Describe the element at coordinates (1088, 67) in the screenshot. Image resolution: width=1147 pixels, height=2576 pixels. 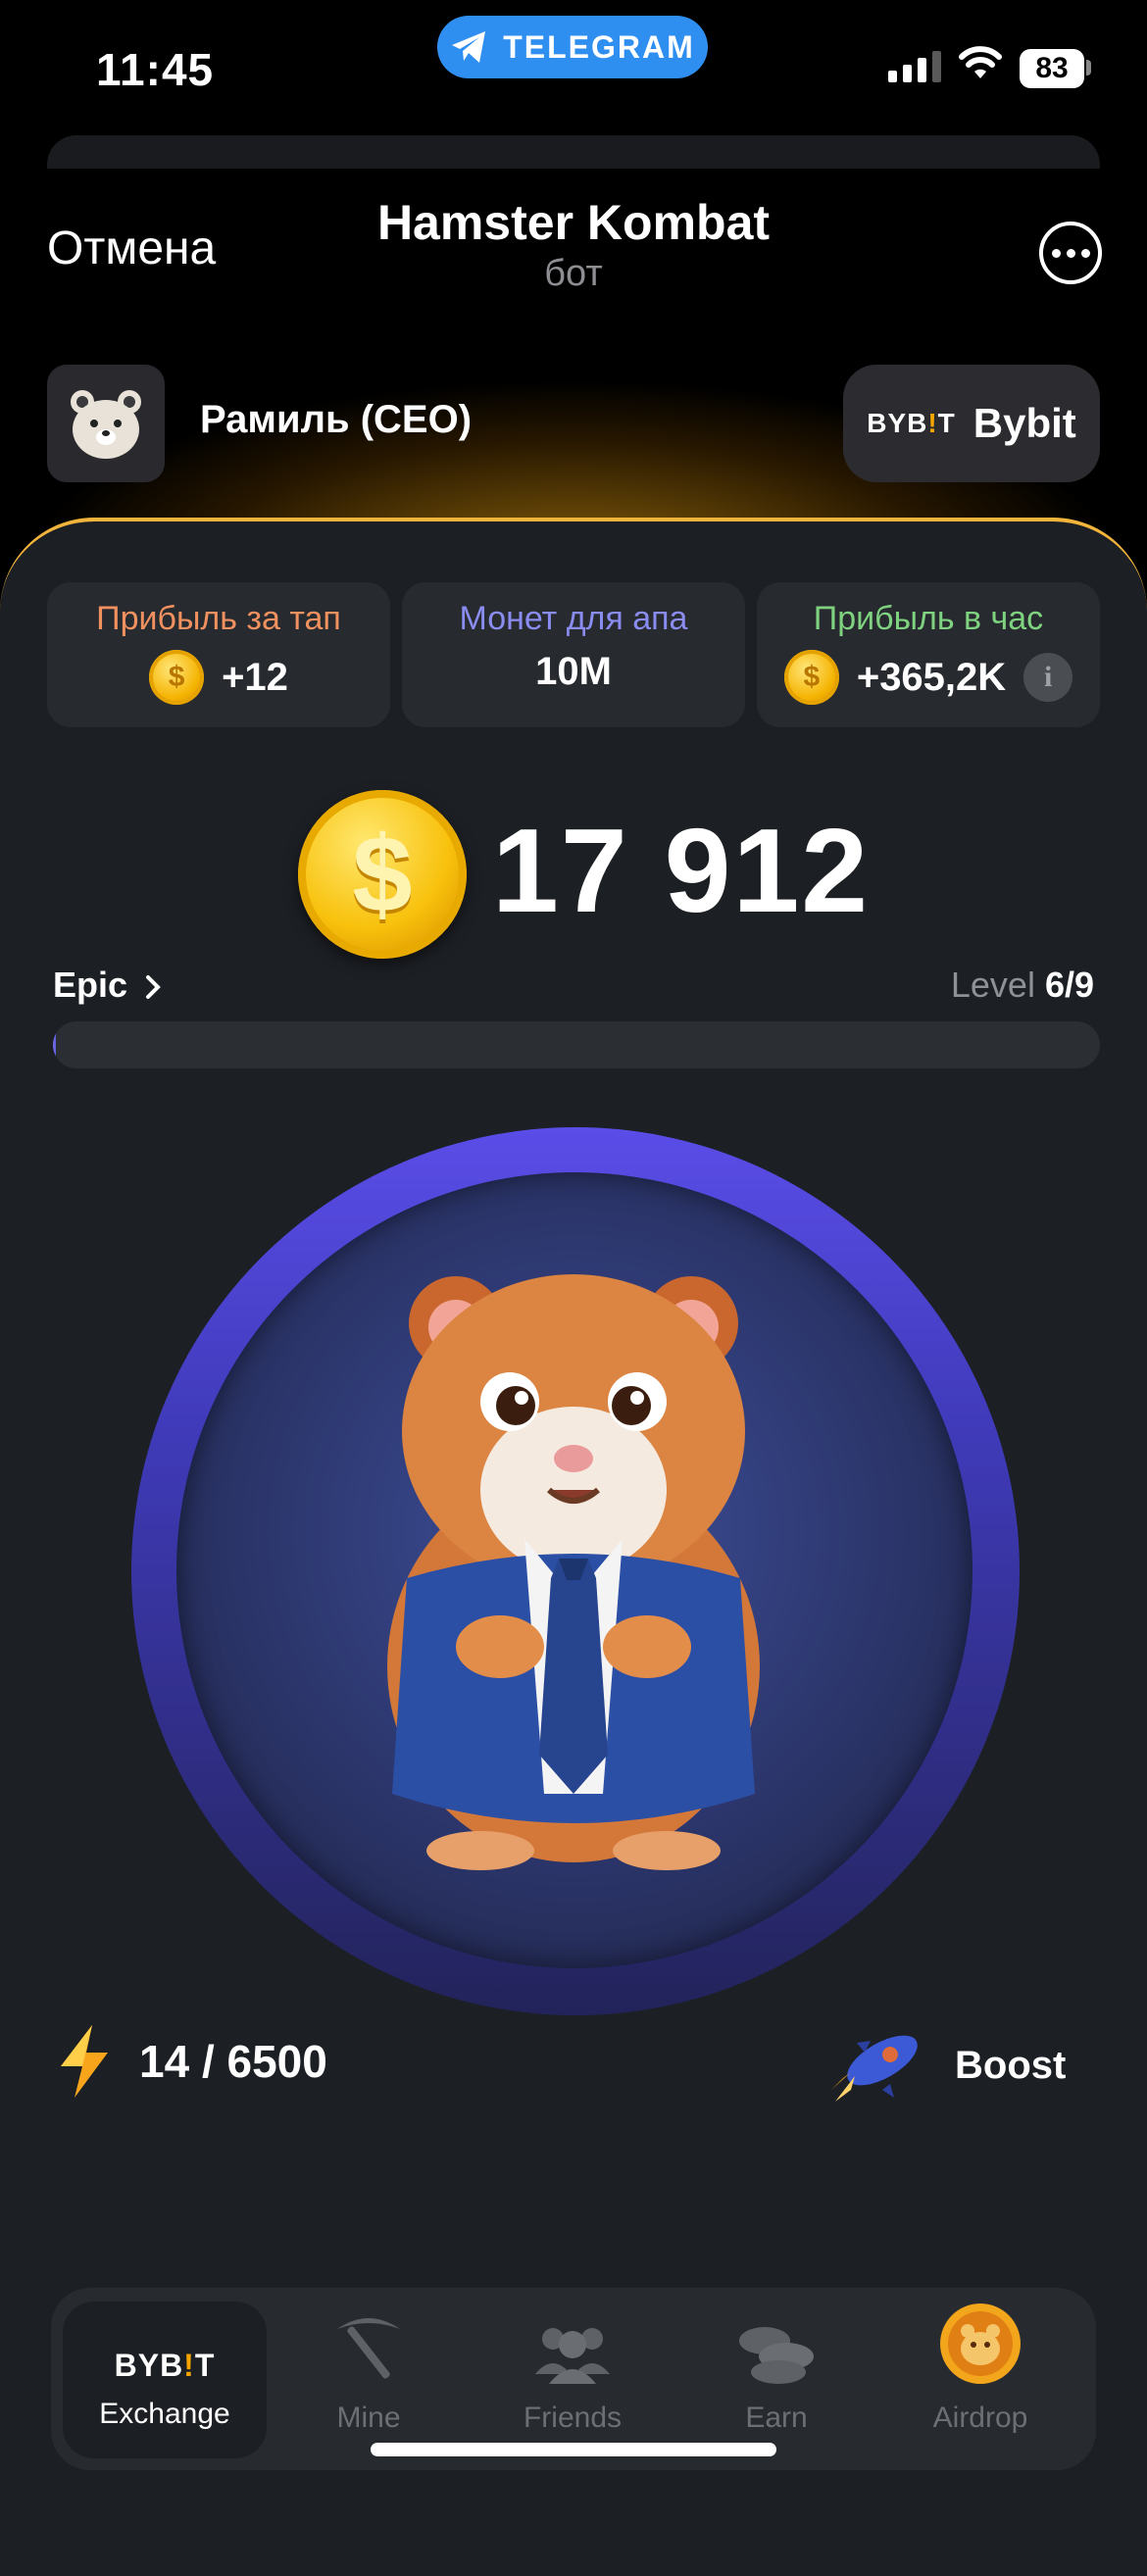
I see `battery-tip` at that location.